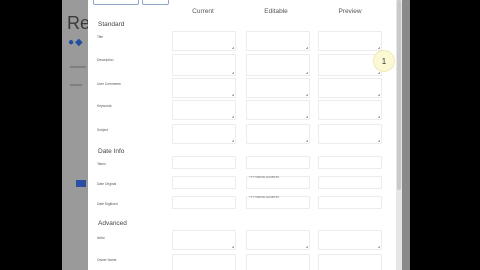  Describe the element at coordinates (350, 134) in the screenshot. I see `preview-subject-field` at that location.